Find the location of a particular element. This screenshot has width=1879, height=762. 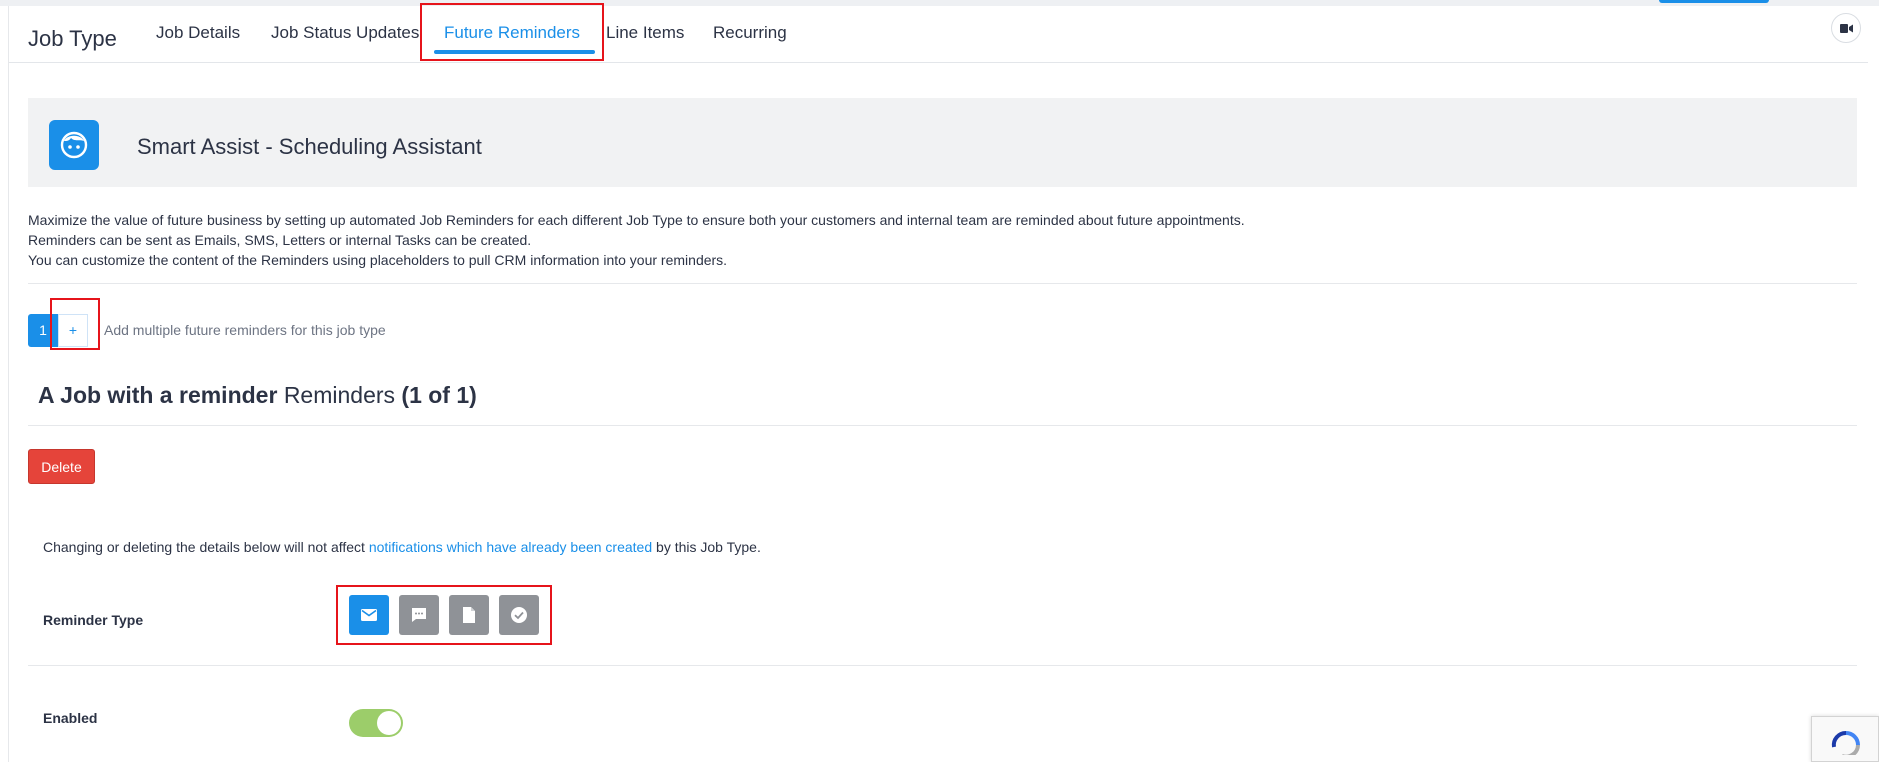

assistant-face-icon is located at coordinates (74, 145).